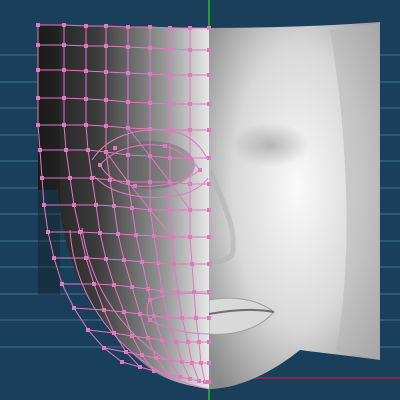 Image resolution: width=400 pixels, height=400 pixels. I want to click on mesh-dark-band, so click(49, 160).